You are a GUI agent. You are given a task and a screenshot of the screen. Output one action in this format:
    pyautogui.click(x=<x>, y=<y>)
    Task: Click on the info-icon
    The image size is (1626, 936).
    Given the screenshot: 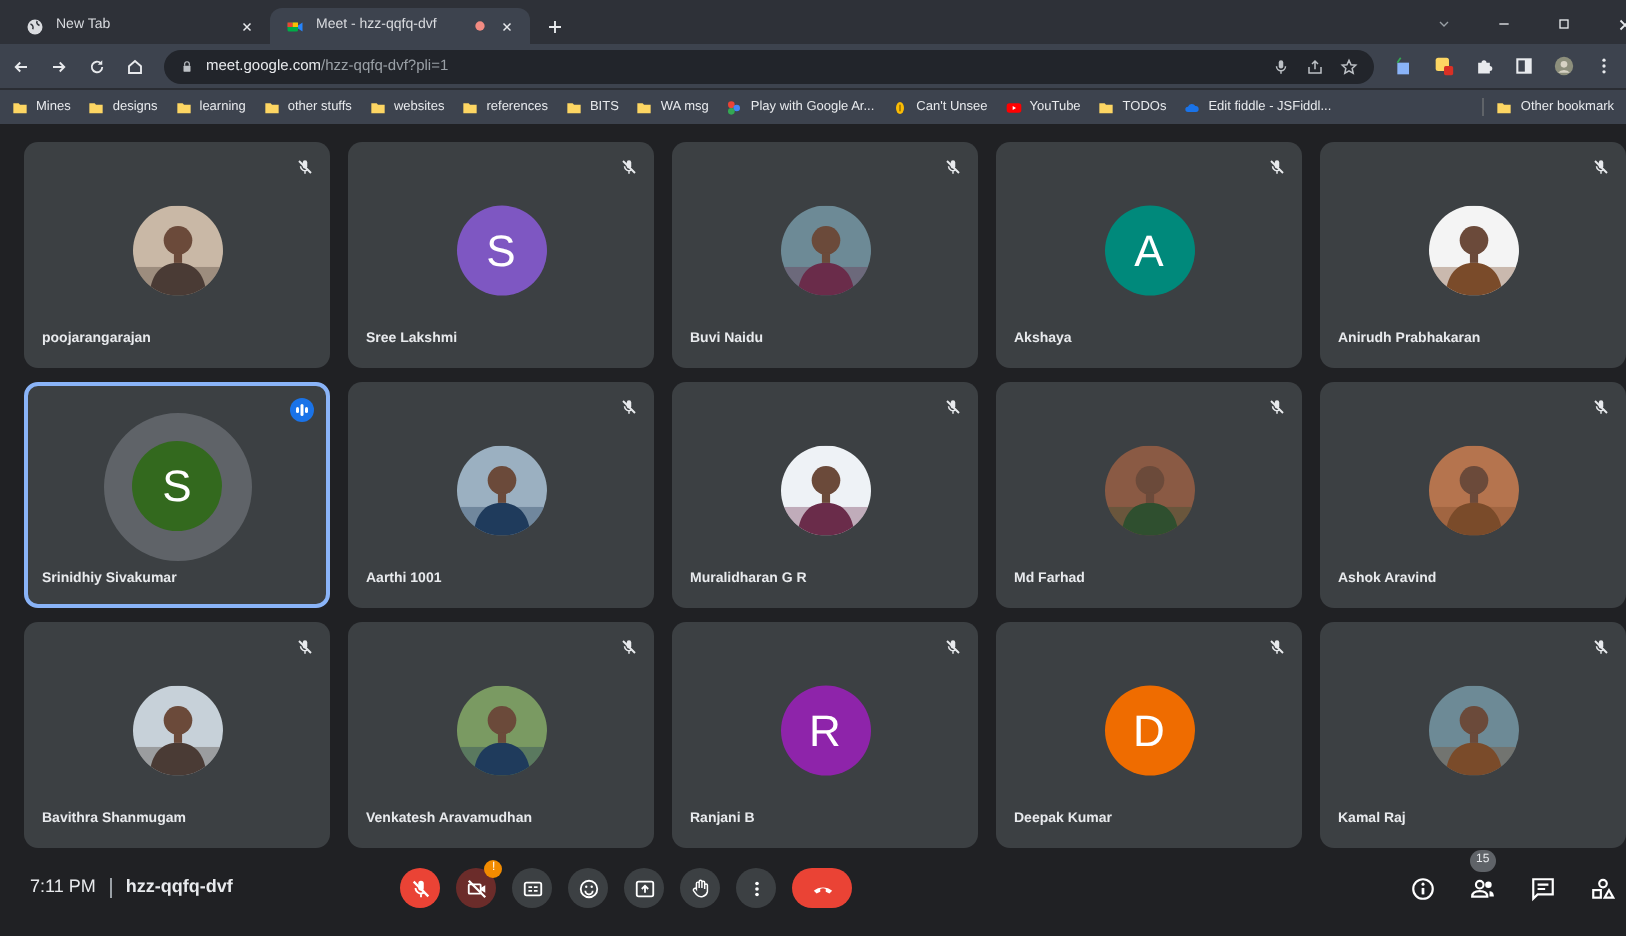 What is the action you would take?
    pyautogui.click(x=1422, y=888)
    